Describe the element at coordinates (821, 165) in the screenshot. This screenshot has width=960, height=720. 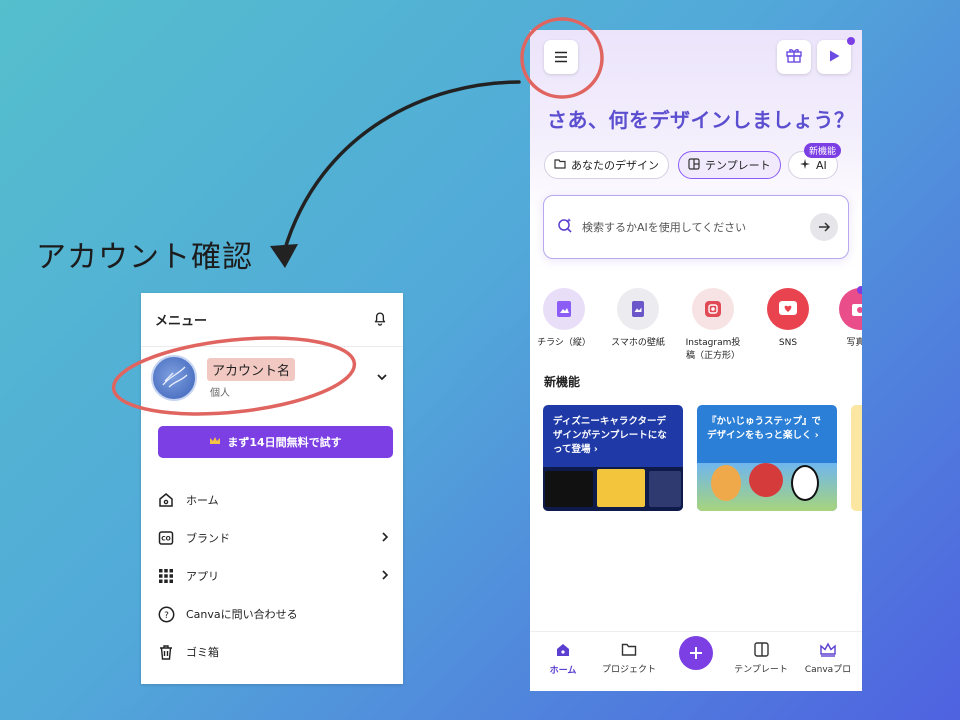
I see `chip-label: AI` at that location.